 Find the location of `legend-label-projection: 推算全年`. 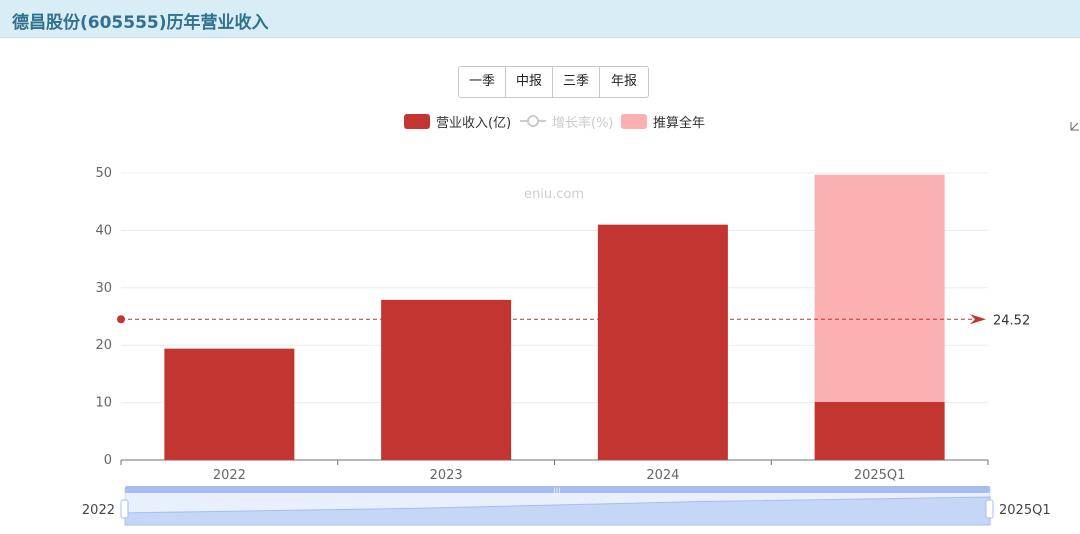

legend-label-projection: 推算全年 is located at coordinates (679, 123).